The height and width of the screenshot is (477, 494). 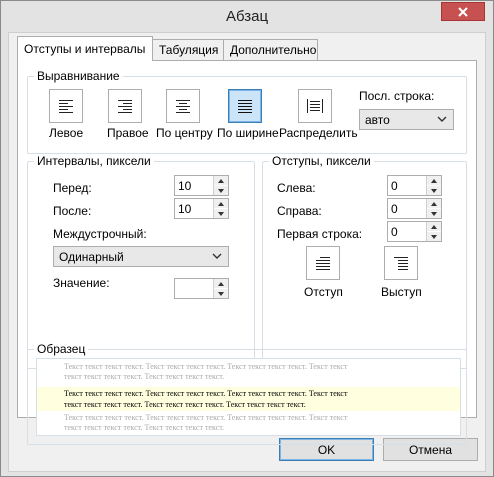 What do you see at coordinates (91, 257) in the screenshot?
I see `line-spacing-value: Одинарный` at bounding box center [91, 257].